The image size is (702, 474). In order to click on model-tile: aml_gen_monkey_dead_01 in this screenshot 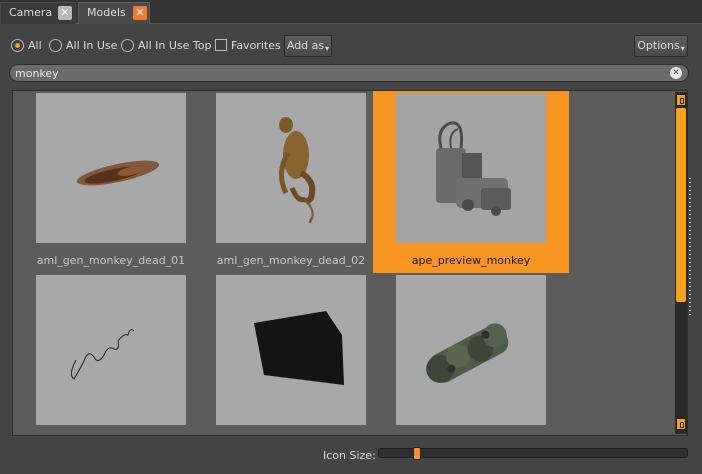, I will do `click(111, 182)`.